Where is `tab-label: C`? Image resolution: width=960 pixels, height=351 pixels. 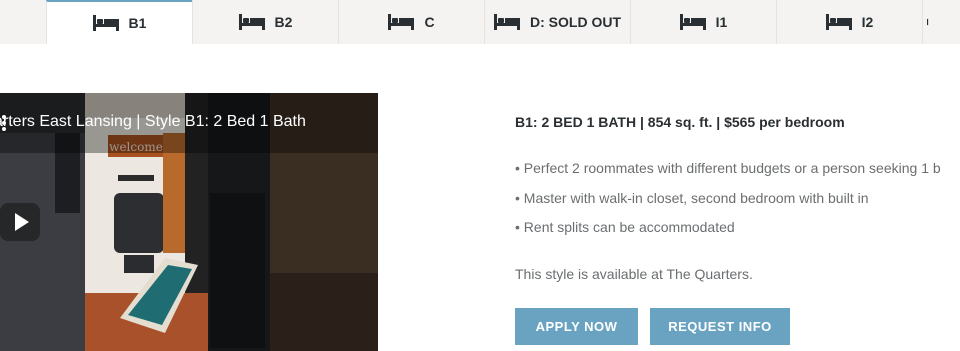 tab-label: C is located at coordinates (429, 22).